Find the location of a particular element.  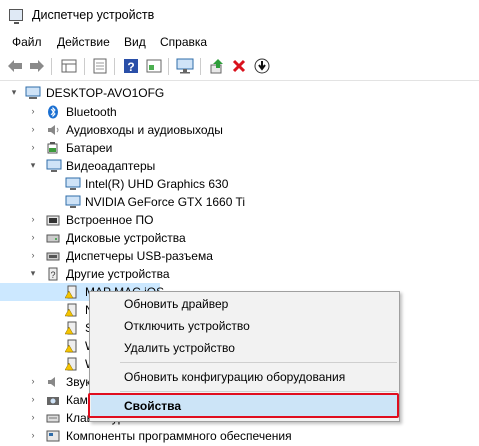

help-icon: ? is located at coordinates (131, 66).